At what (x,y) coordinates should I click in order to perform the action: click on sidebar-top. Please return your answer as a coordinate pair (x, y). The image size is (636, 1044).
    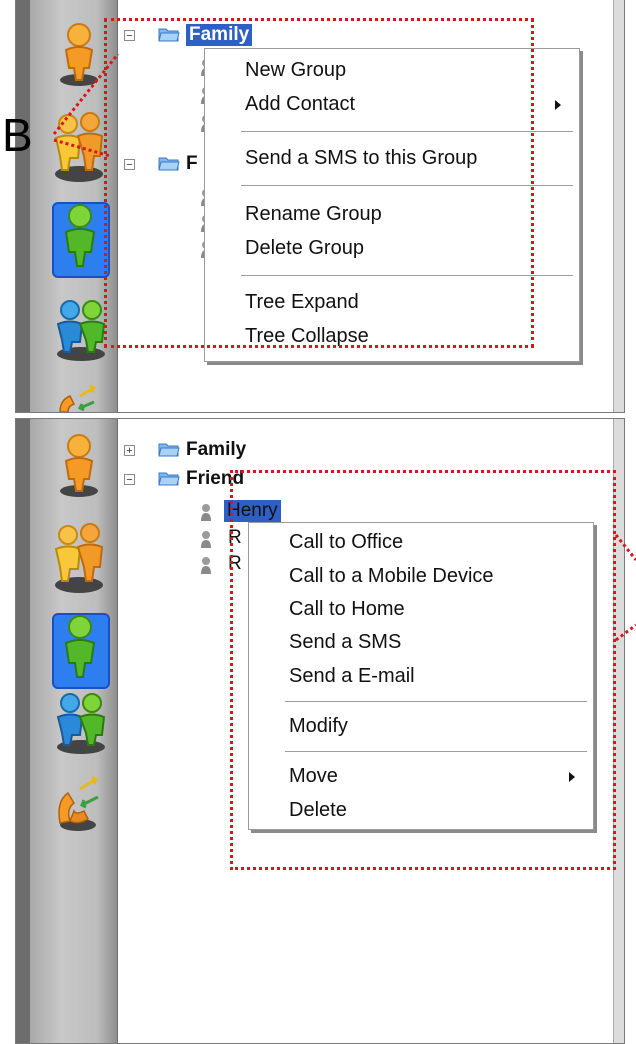
    Looking at the image, I should click on (67, 206).